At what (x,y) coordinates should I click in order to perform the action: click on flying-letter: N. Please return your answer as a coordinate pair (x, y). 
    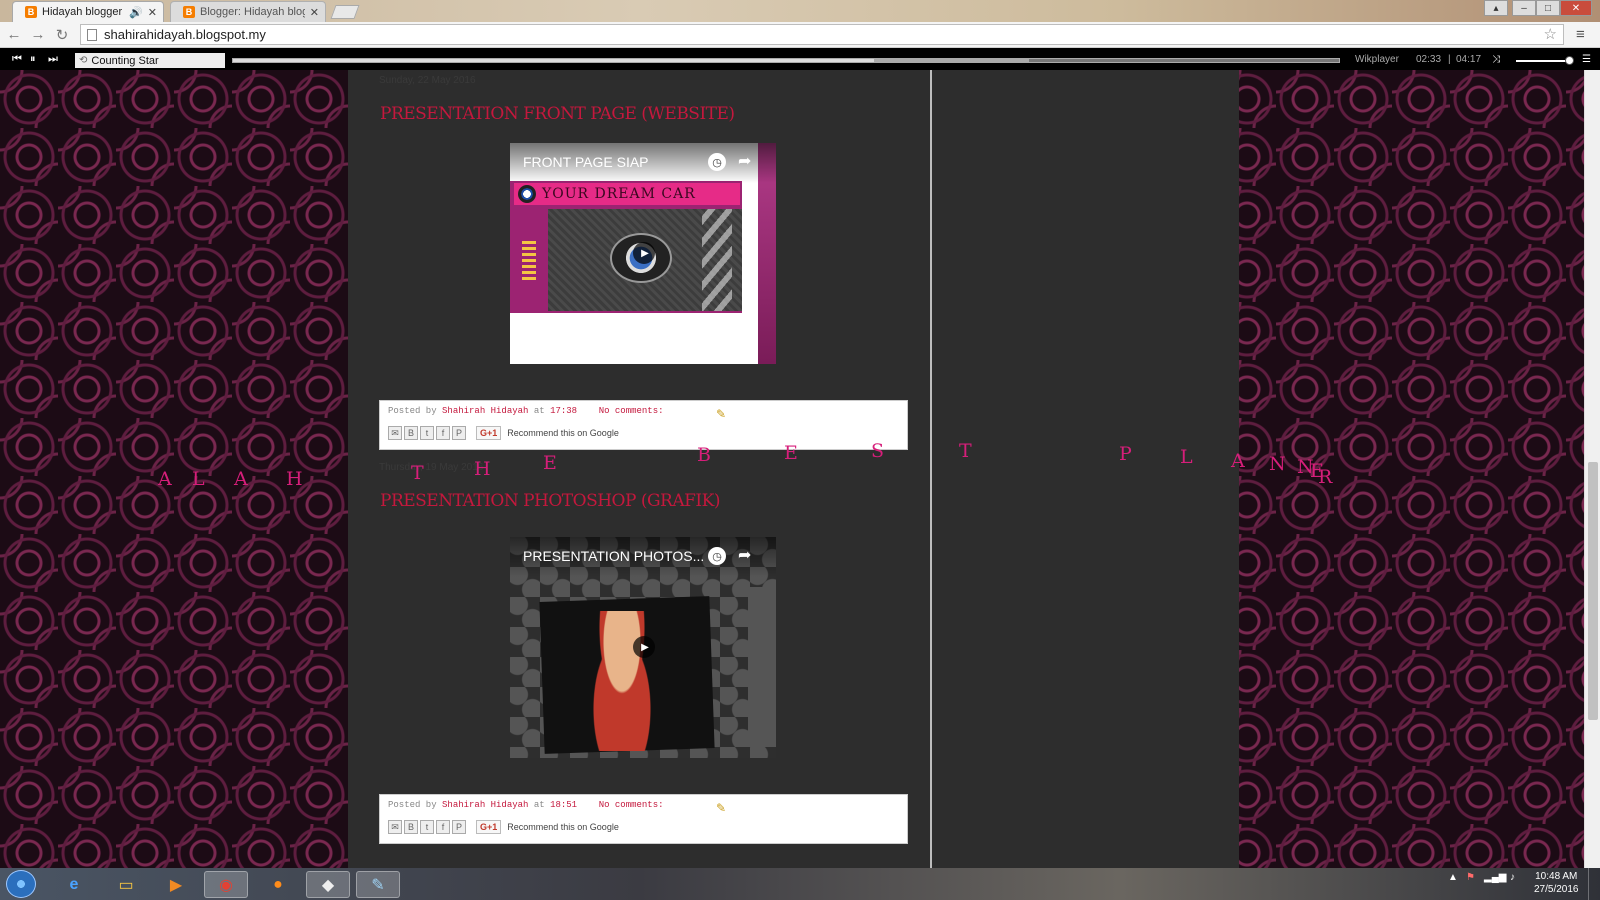
    Looking at the image, I should click on (1277, 464).